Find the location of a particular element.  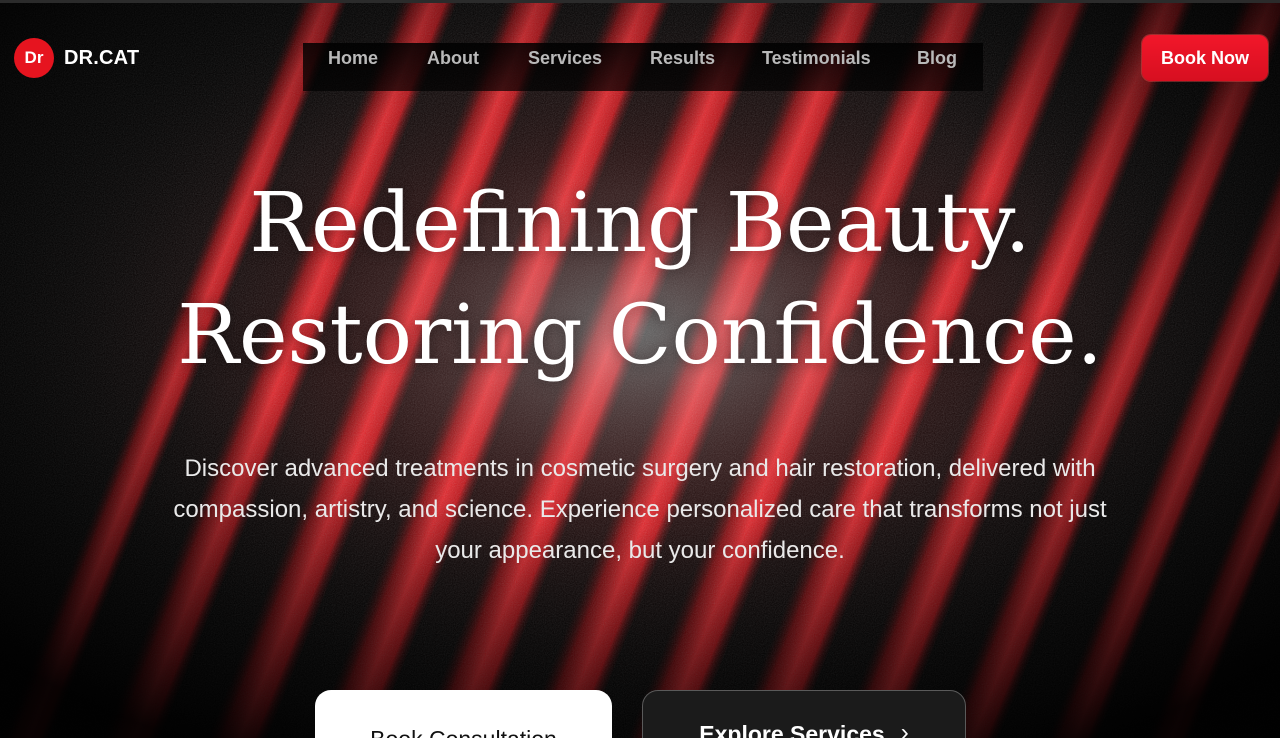

nav-about: About is located at coordinates (453, 58).